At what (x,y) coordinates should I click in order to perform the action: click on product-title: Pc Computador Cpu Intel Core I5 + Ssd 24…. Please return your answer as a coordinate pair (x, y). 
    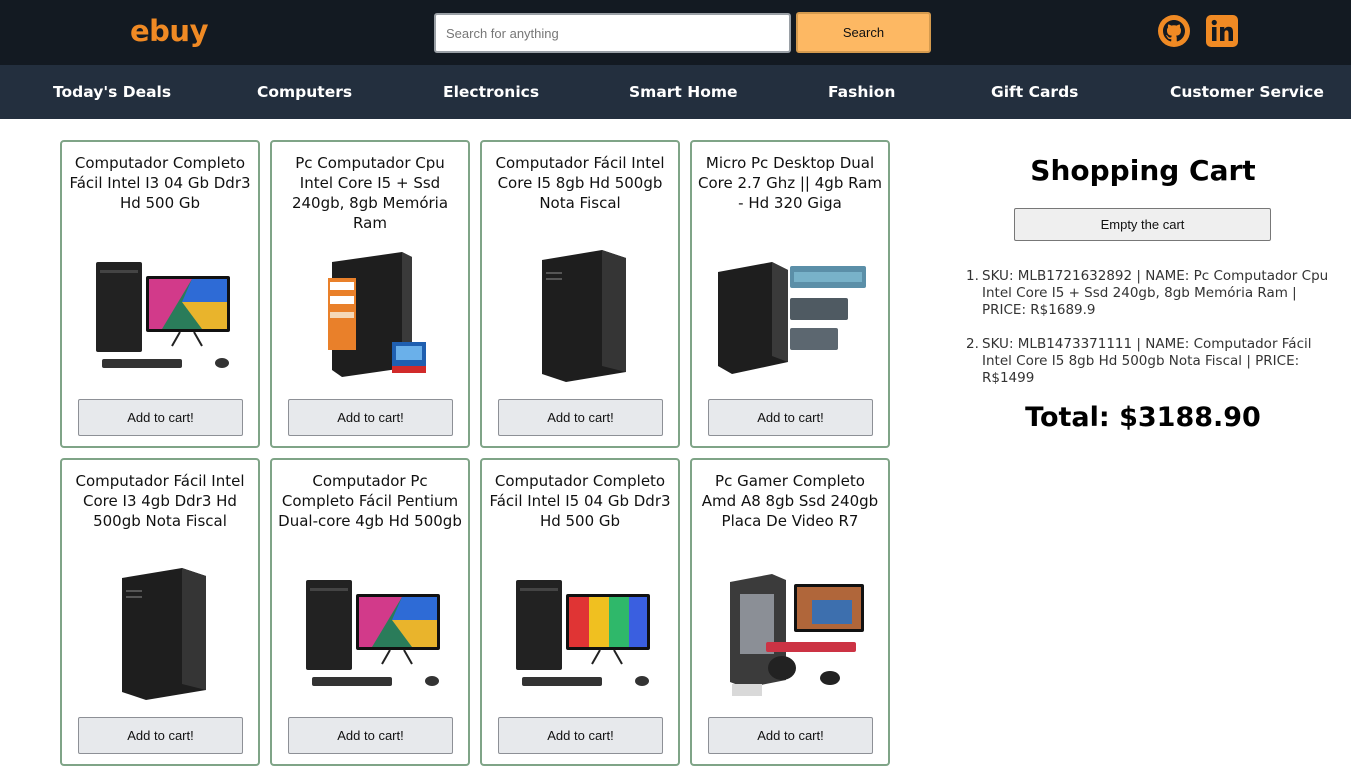
    Looking at the image, I should click on (370, 193).